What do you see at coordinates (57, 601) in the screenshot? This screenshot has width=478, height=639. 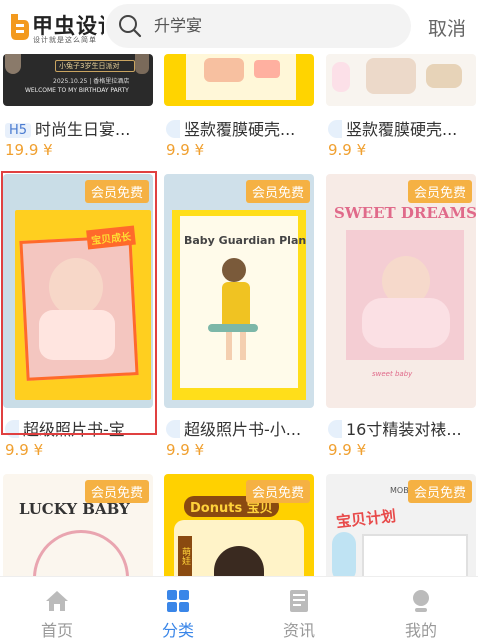 I see `home-icon` at bounding box center [57, 601].